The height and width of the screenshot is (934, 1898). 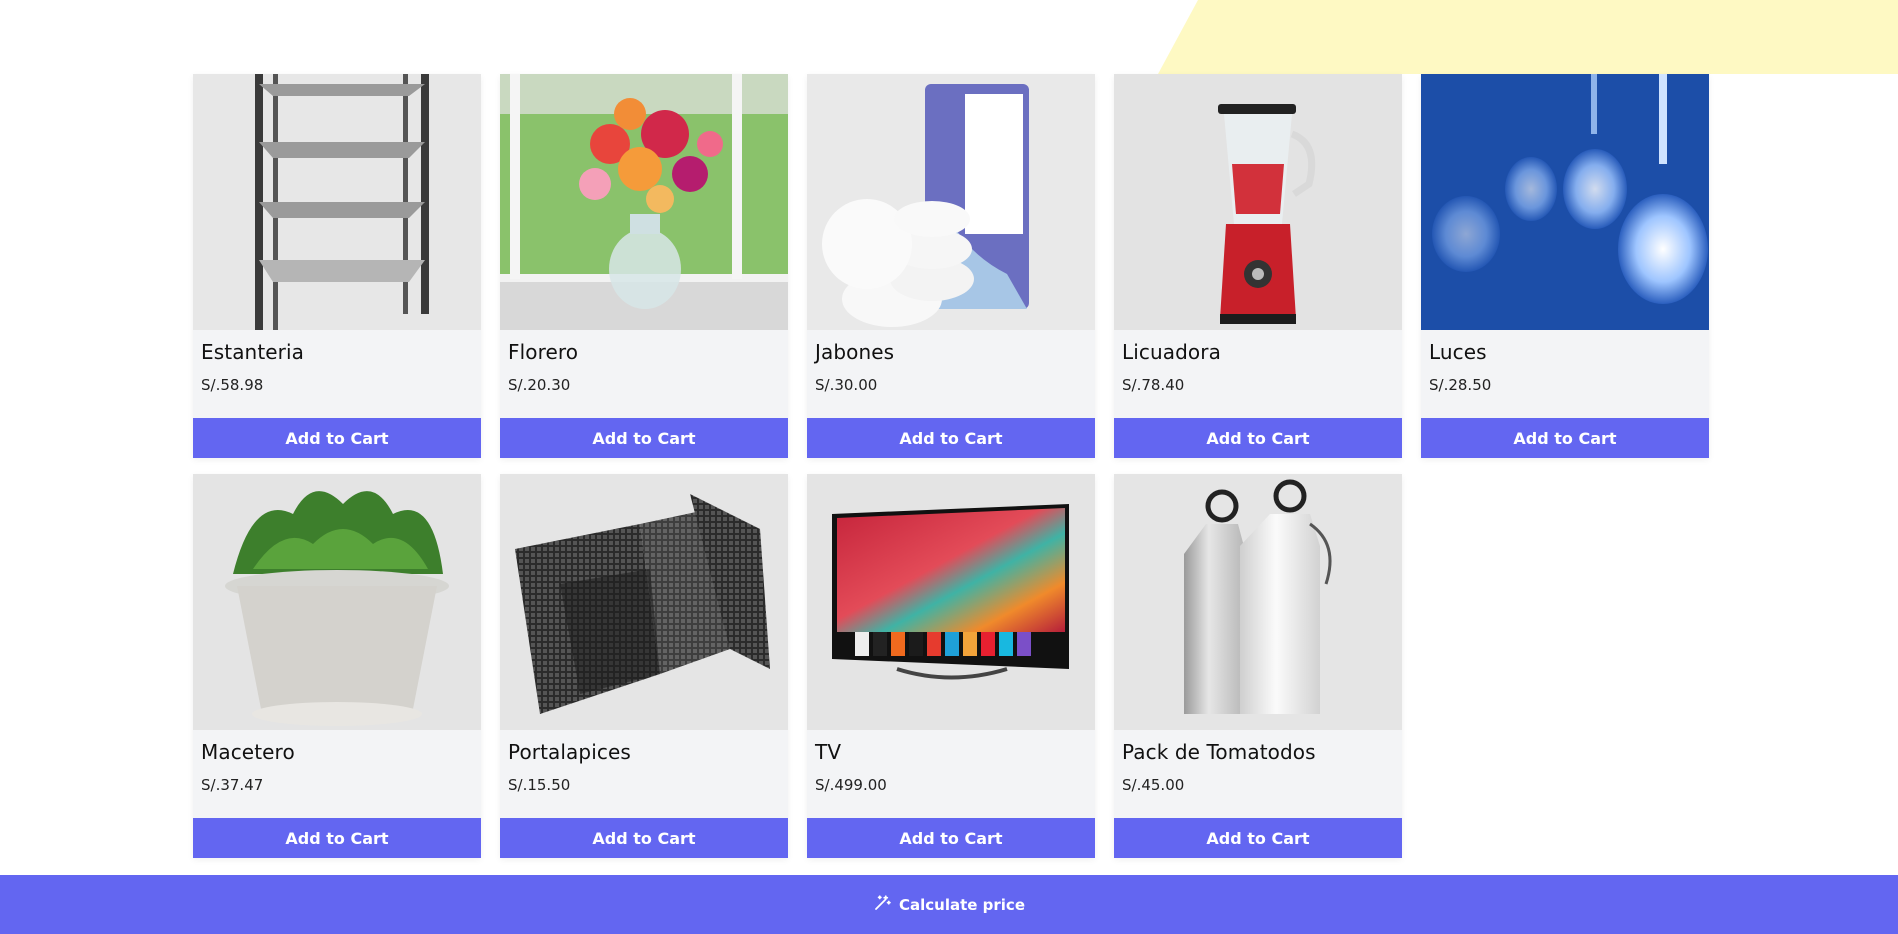 What do you see at coordinates (951, 202) in the screenshot?
I see `product-image-jabones` at bounding box center [951, 202].